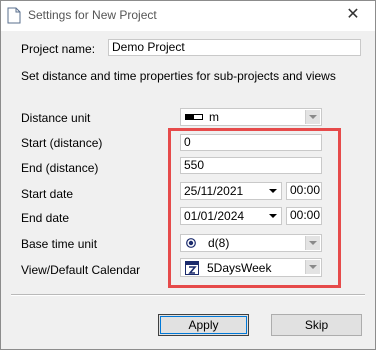 The height and width of the screenshot is (350, 376). Describe the element at coordinates (60, 168) in the screenshot. I see `end-distance-label: End (distance)` at that location.